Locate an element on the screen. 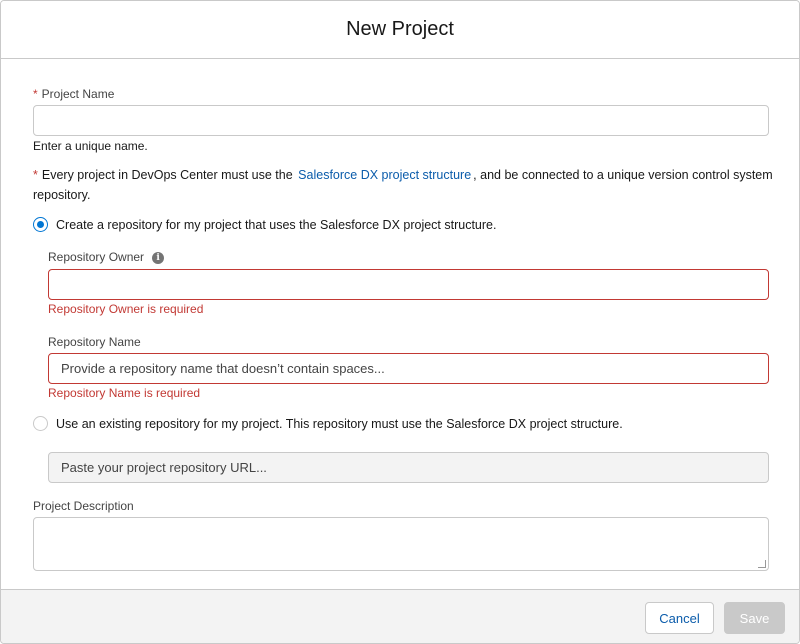 The height and width of the screenshot is (644, 800). modal-footer: Cancel Save is located at coordinates (400, 616).